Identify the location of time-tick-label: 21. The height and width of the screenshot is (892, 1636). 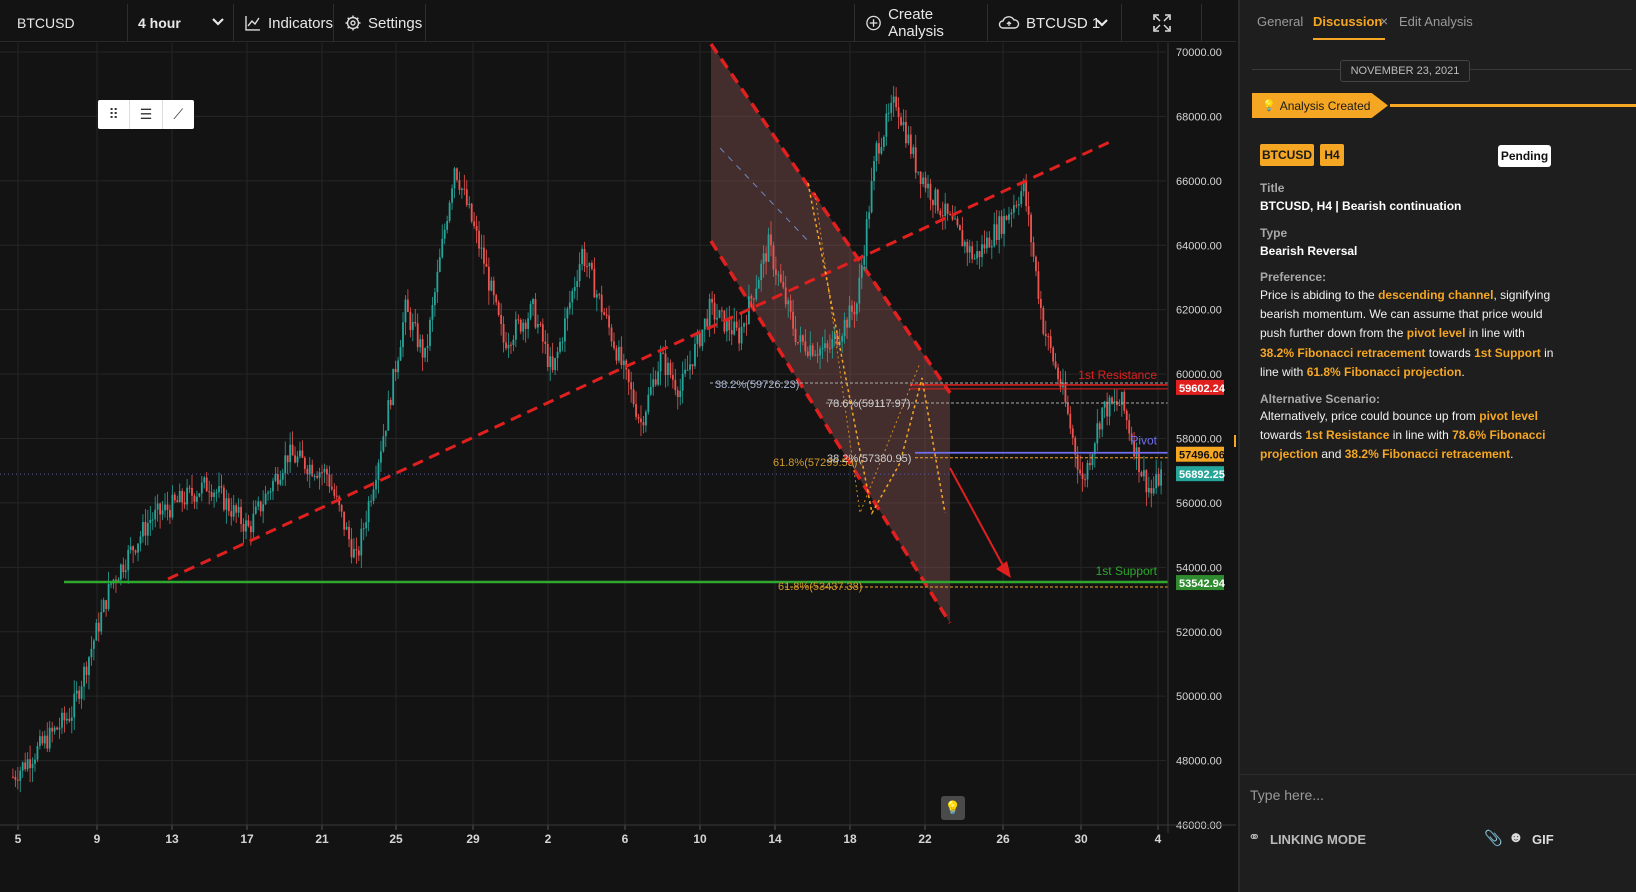
(322, 839).